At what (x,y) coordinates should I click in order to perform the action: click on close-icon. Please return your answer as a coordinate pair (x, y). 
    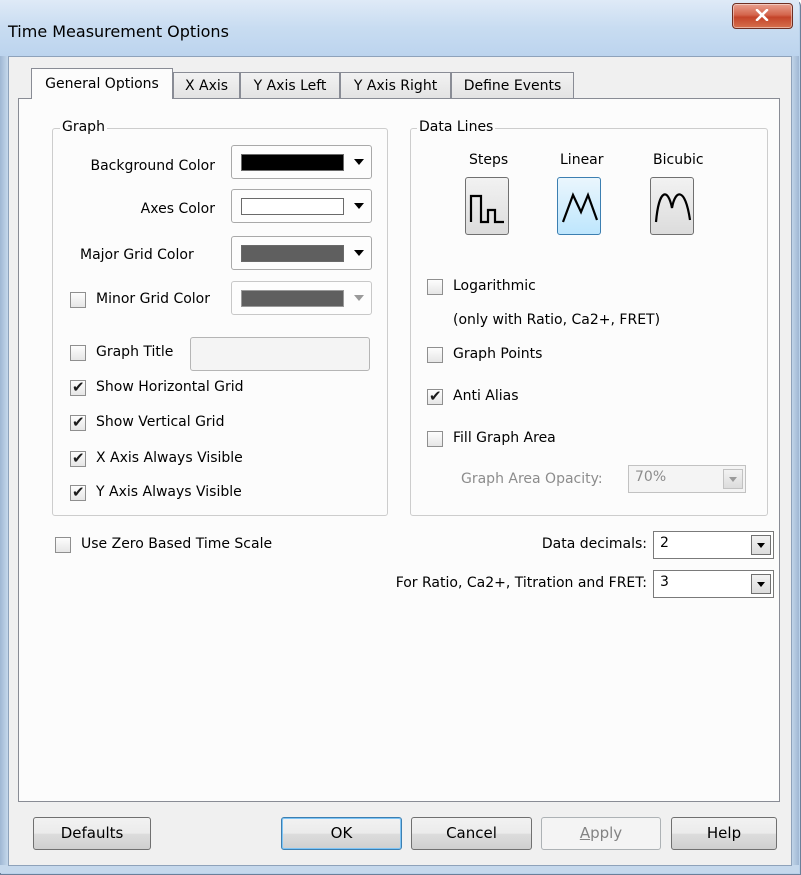
    Looking at the image, I should click on (762, 15).